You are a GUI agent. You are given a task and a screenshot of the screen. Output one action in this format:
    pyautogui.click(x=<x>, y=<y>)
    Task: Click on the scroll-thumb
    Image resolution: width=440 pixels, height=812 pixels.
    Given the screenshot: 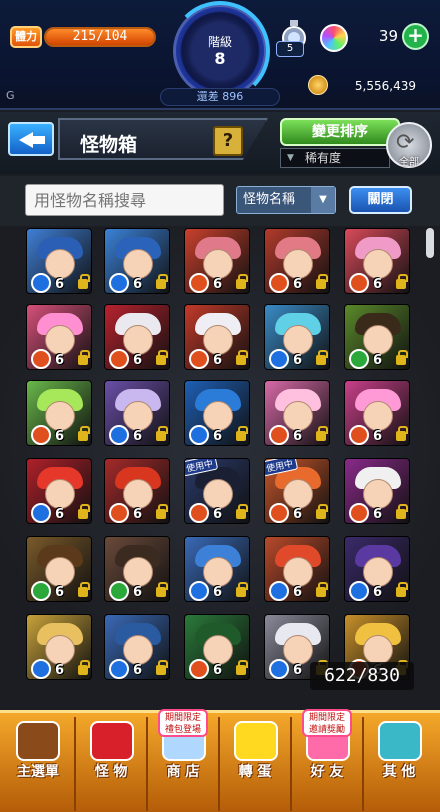 What is the action you would take?
    pyautogui.click(x=430, y=243)
    